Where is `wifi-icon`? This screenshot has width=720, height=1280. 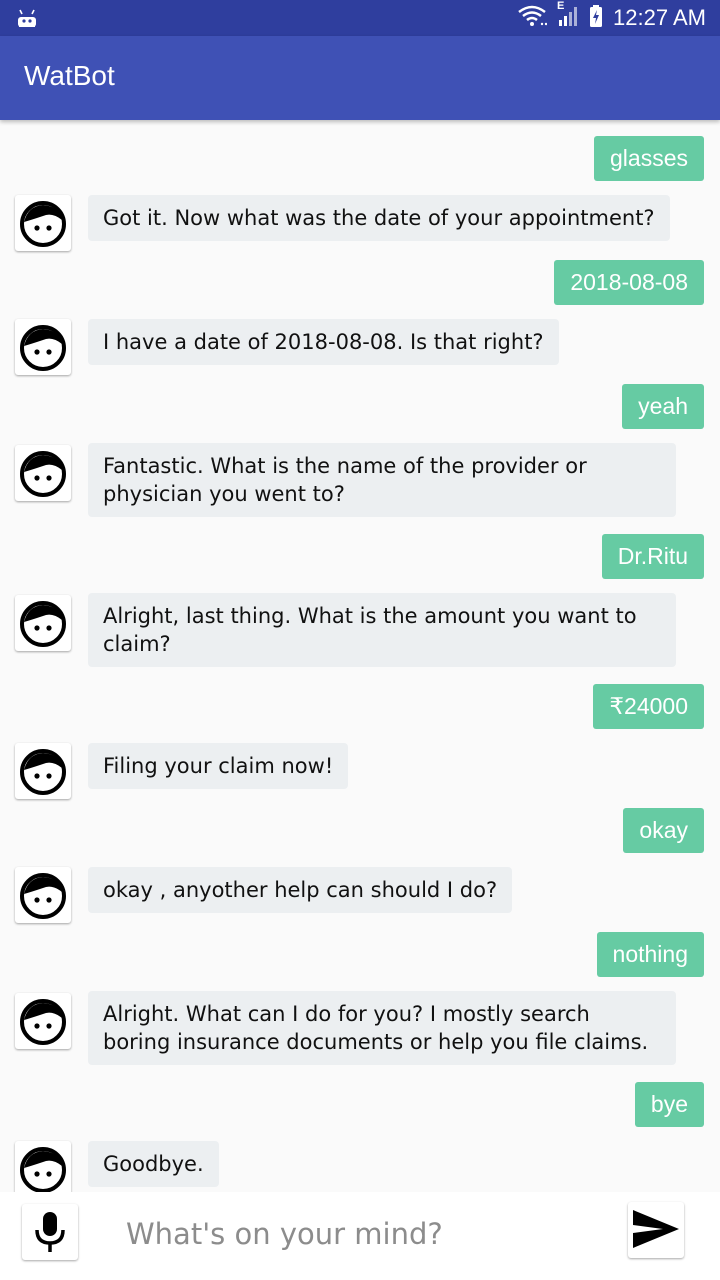 wifi-icon is located at coordinates (532, 18).